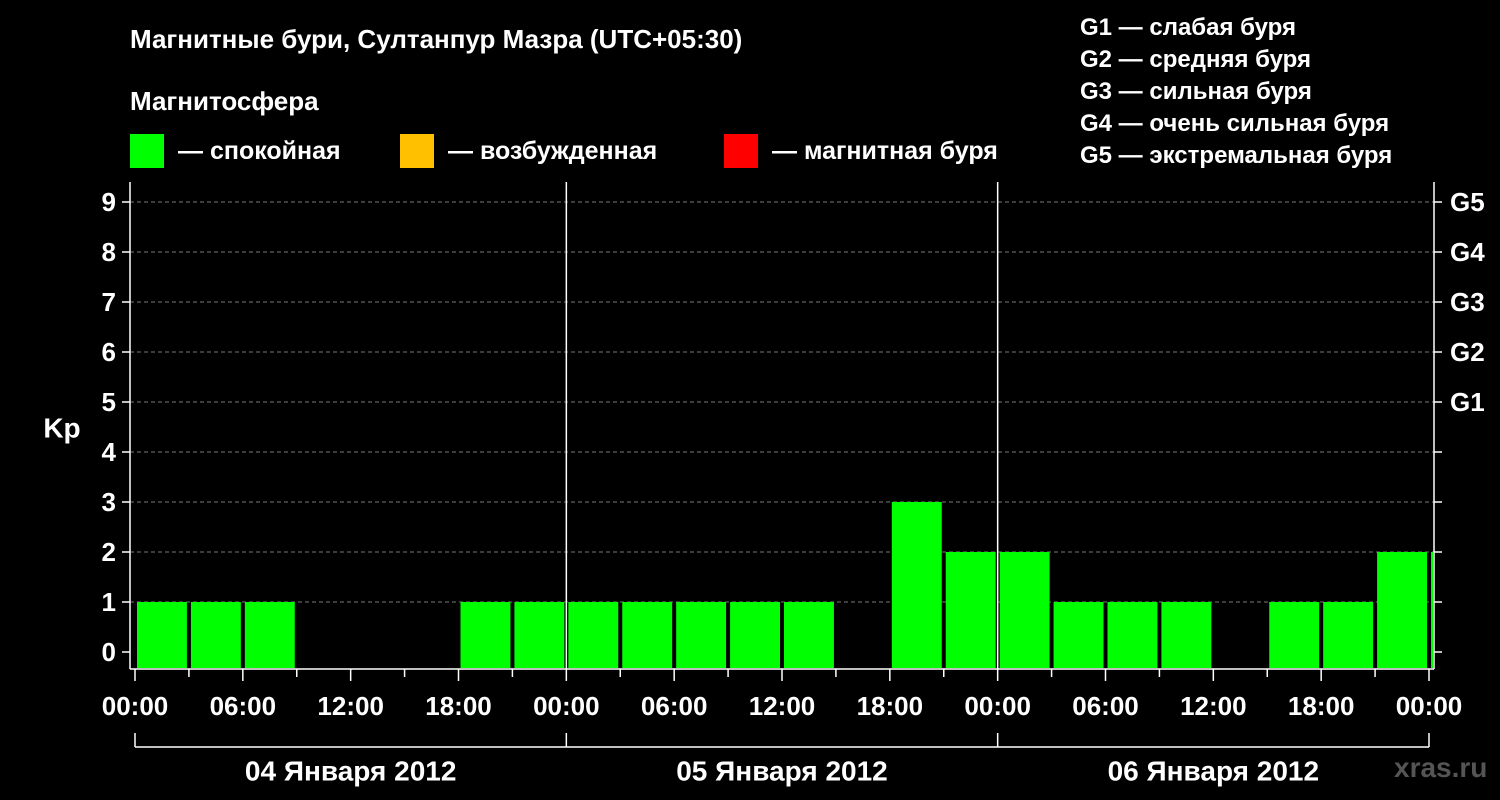 The height and width of the screenshot is (800, 1500). What do you see at coordinates (109, 252) in the screenshot?
I see `y-tick-label: 8` at bounding box center [109, 252].